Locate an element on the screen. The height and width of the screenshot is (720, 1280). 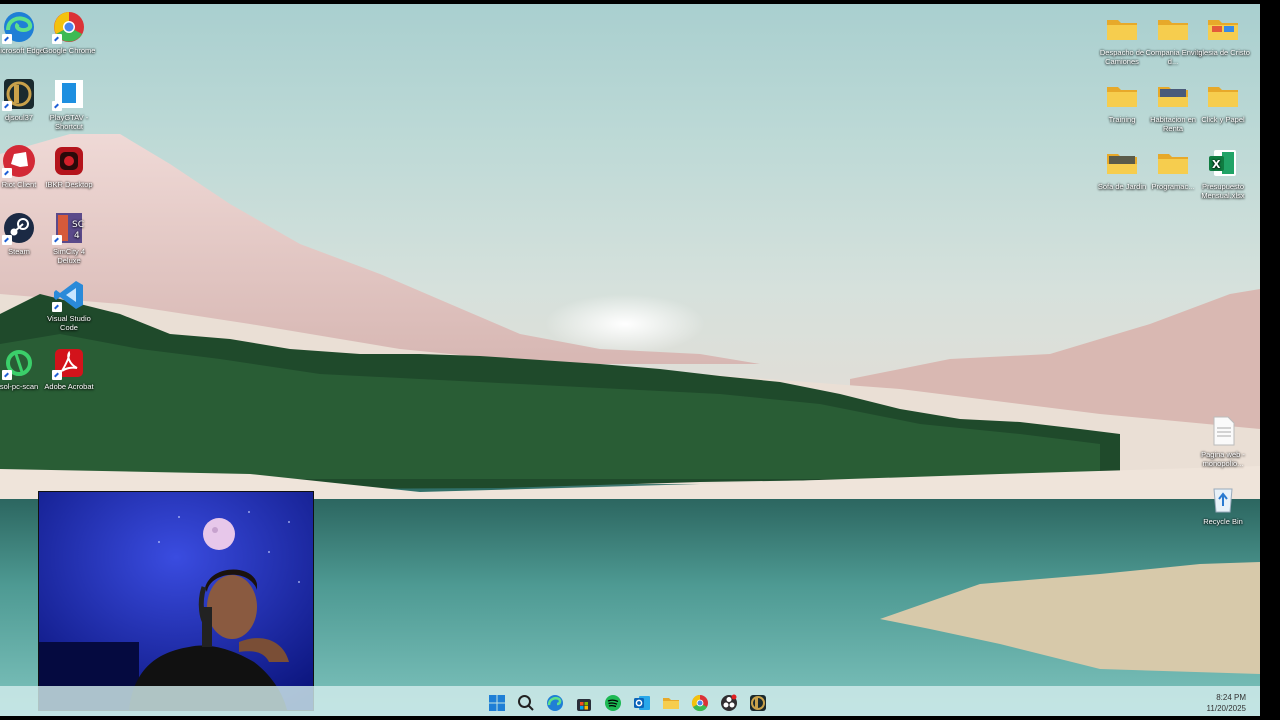
desktop-folder-click-papel: Click y Papel is located at coordinates (1223, 101).